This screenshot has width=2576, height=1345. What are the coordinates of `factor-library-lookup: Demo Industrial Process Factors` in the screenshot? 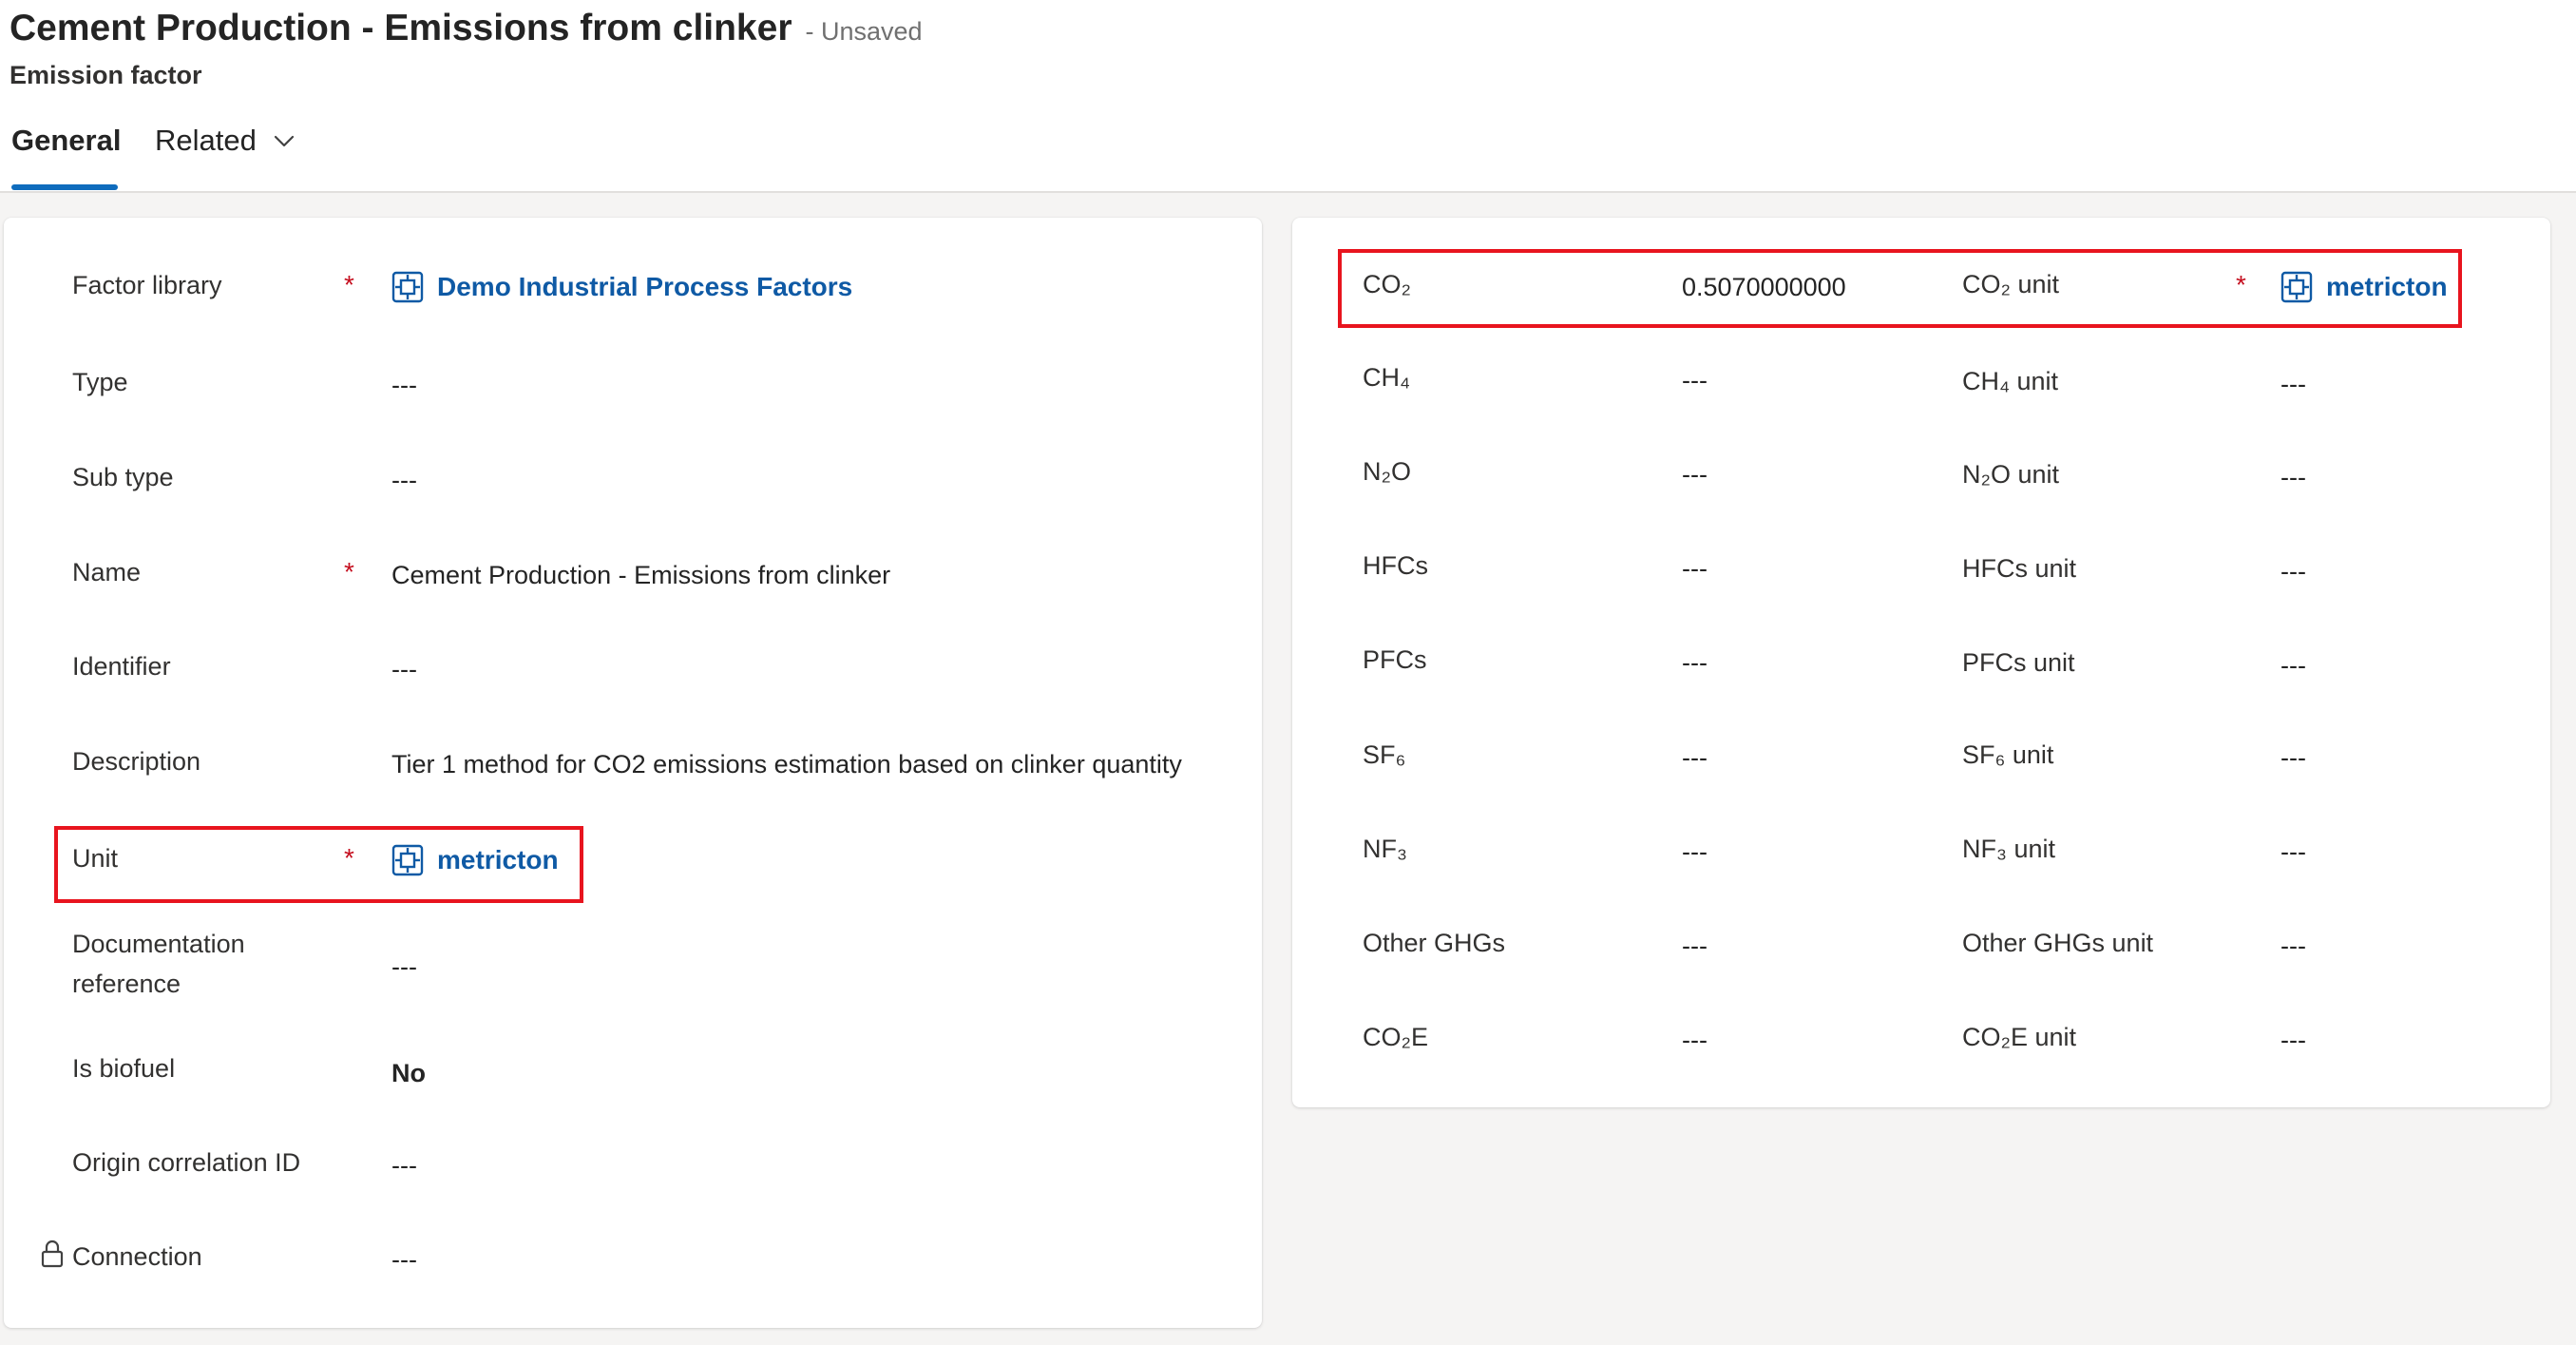 It's located at (621, 287).